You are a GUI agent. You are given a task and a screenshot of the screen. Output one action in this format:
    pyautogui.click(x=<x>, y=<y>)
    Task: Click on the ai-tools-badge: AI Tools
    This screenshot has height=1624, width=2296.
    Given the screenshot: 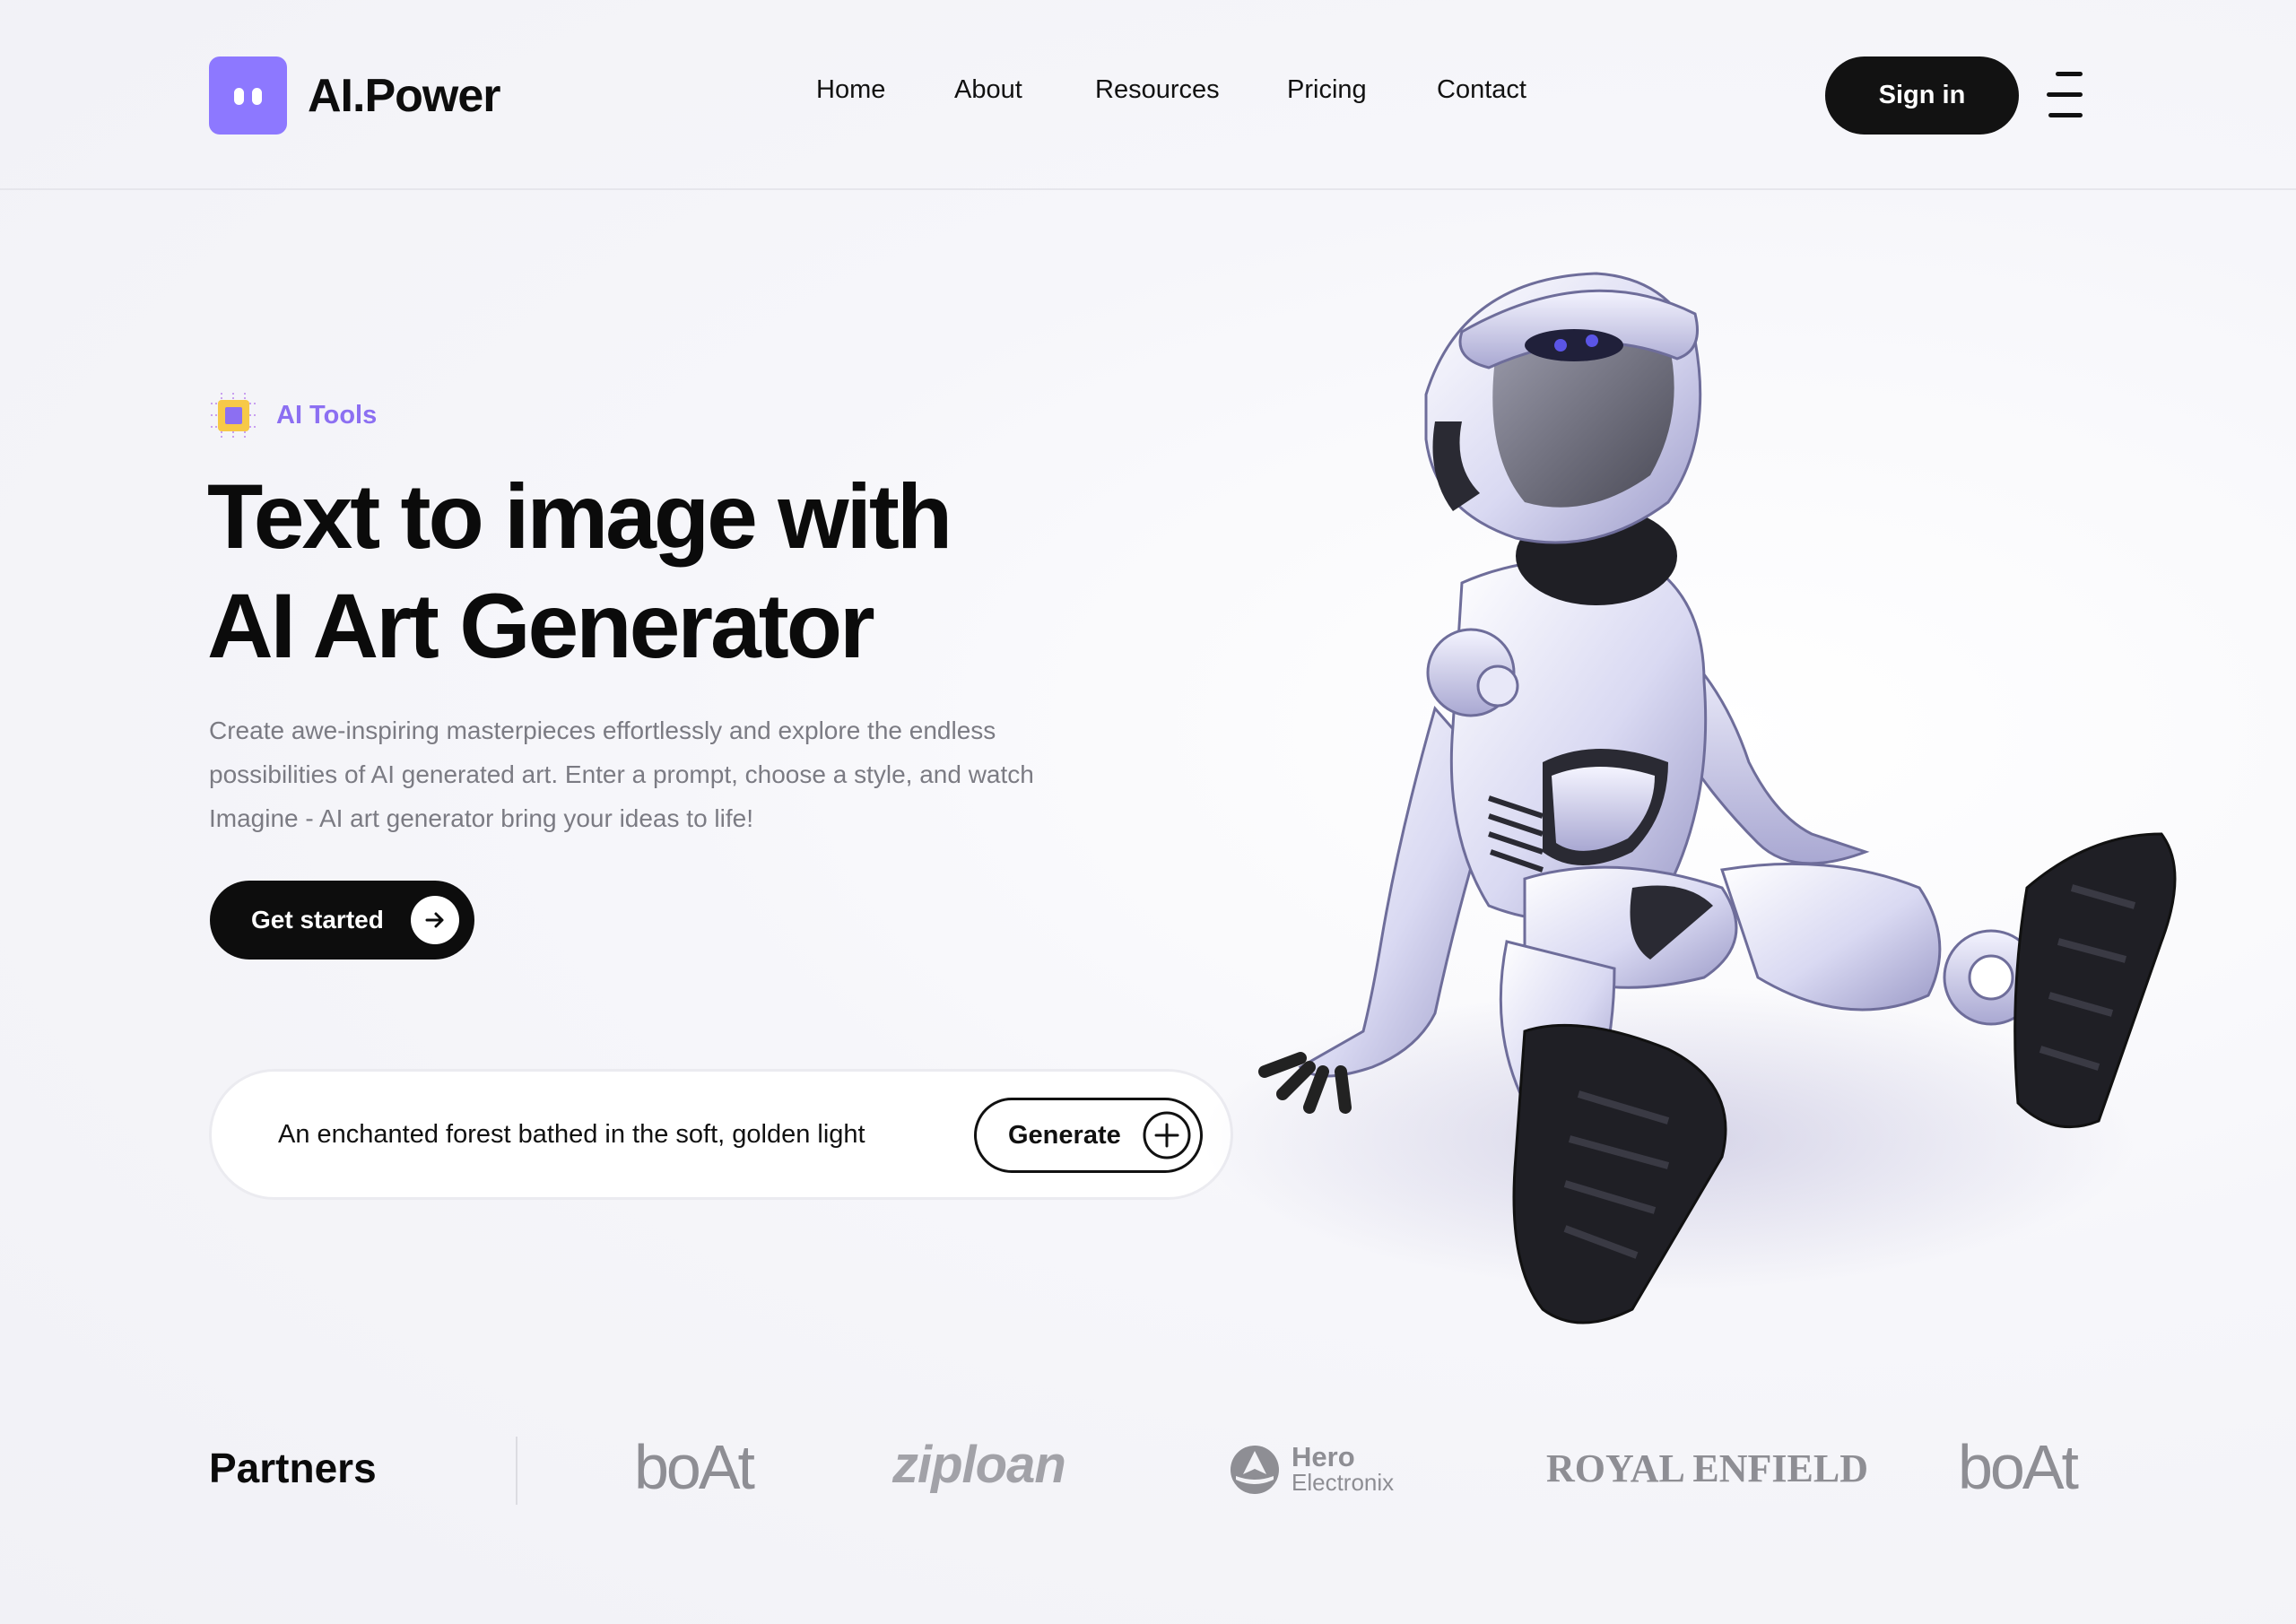 What is the action you would take?
    pyautogui.click(x=293, y=415)
    